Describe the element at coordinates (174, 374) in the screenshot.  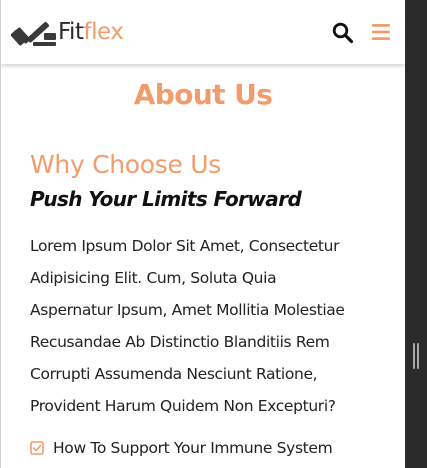
I see `description-line: Corrupti Assumenda Nesciunt Ratione,` at that location.